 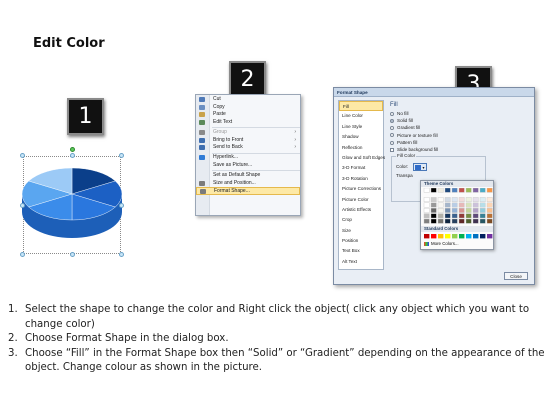 I want to click on category-item: Artistic Effects, so click(x=361, y=210).